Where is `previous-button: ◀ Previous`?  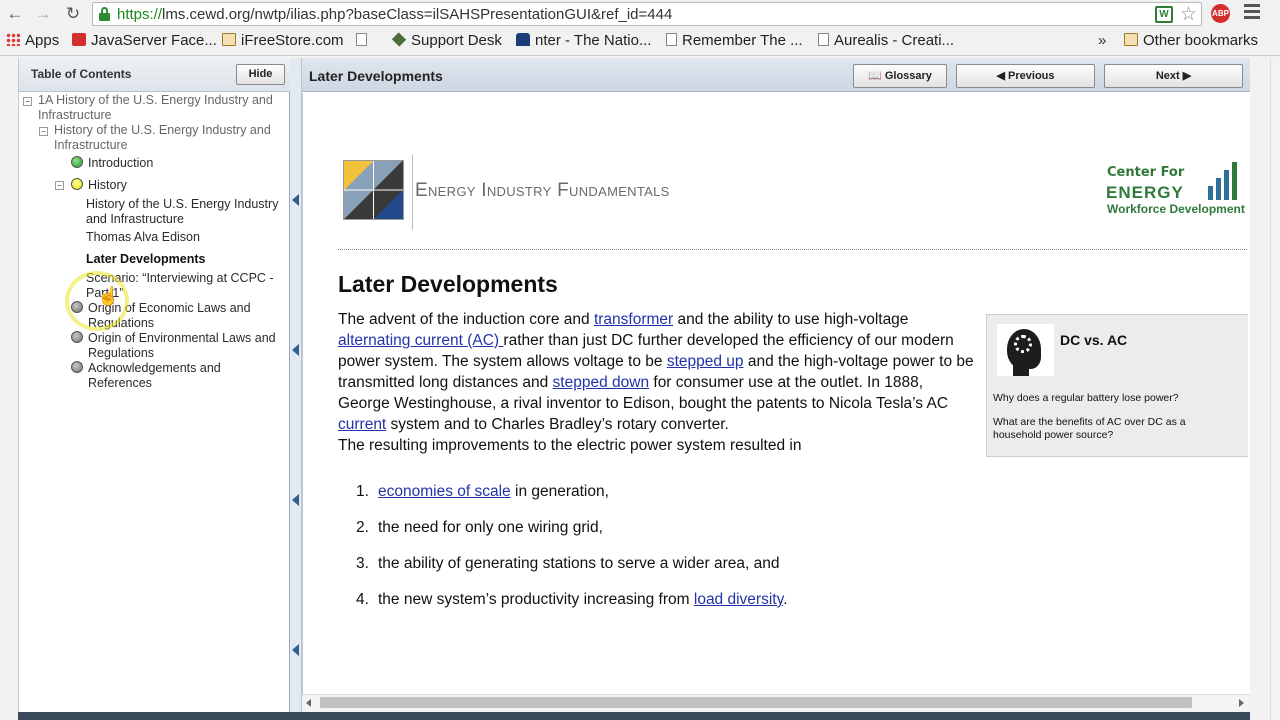 previous-button: ◀ Previous is located at coordinates (1025, 76).